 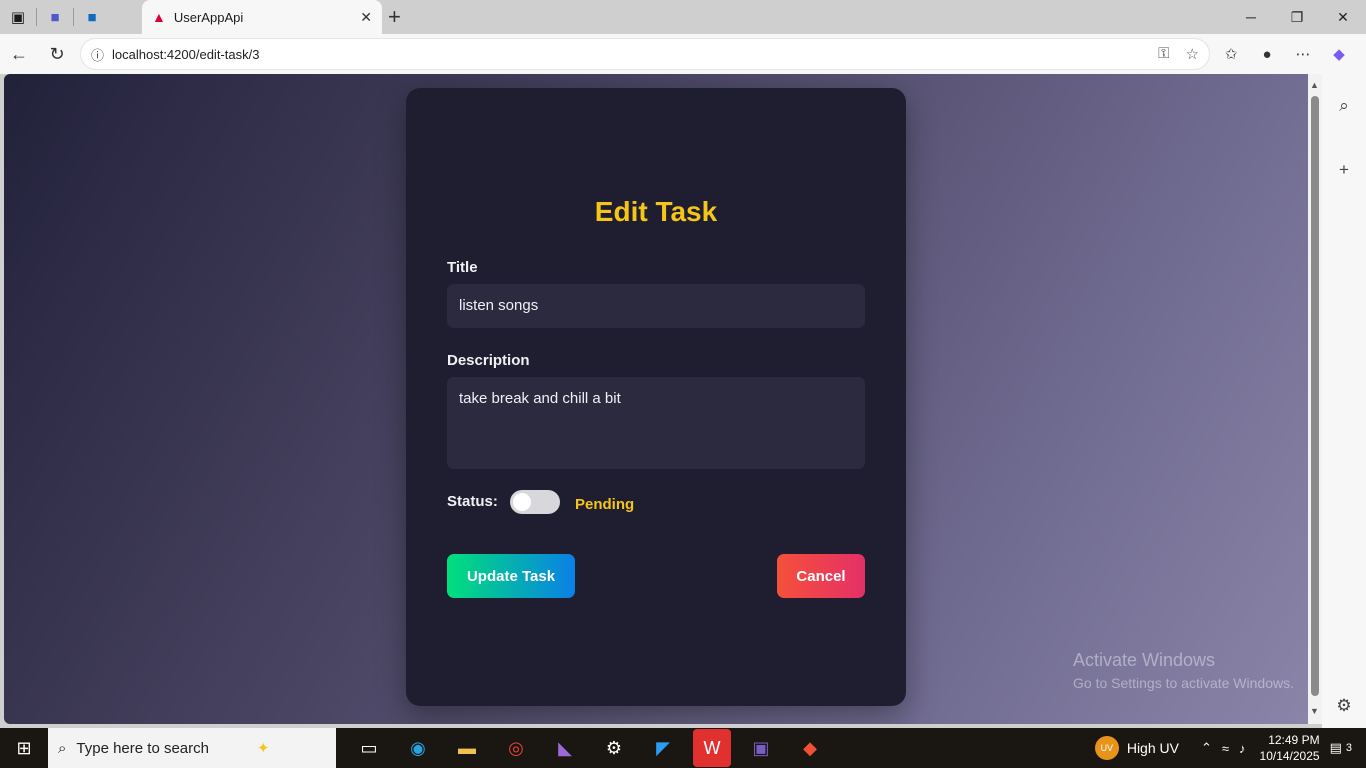 I want to click on scrollbar: ▲ ▼, so click(x=1315, y=399).